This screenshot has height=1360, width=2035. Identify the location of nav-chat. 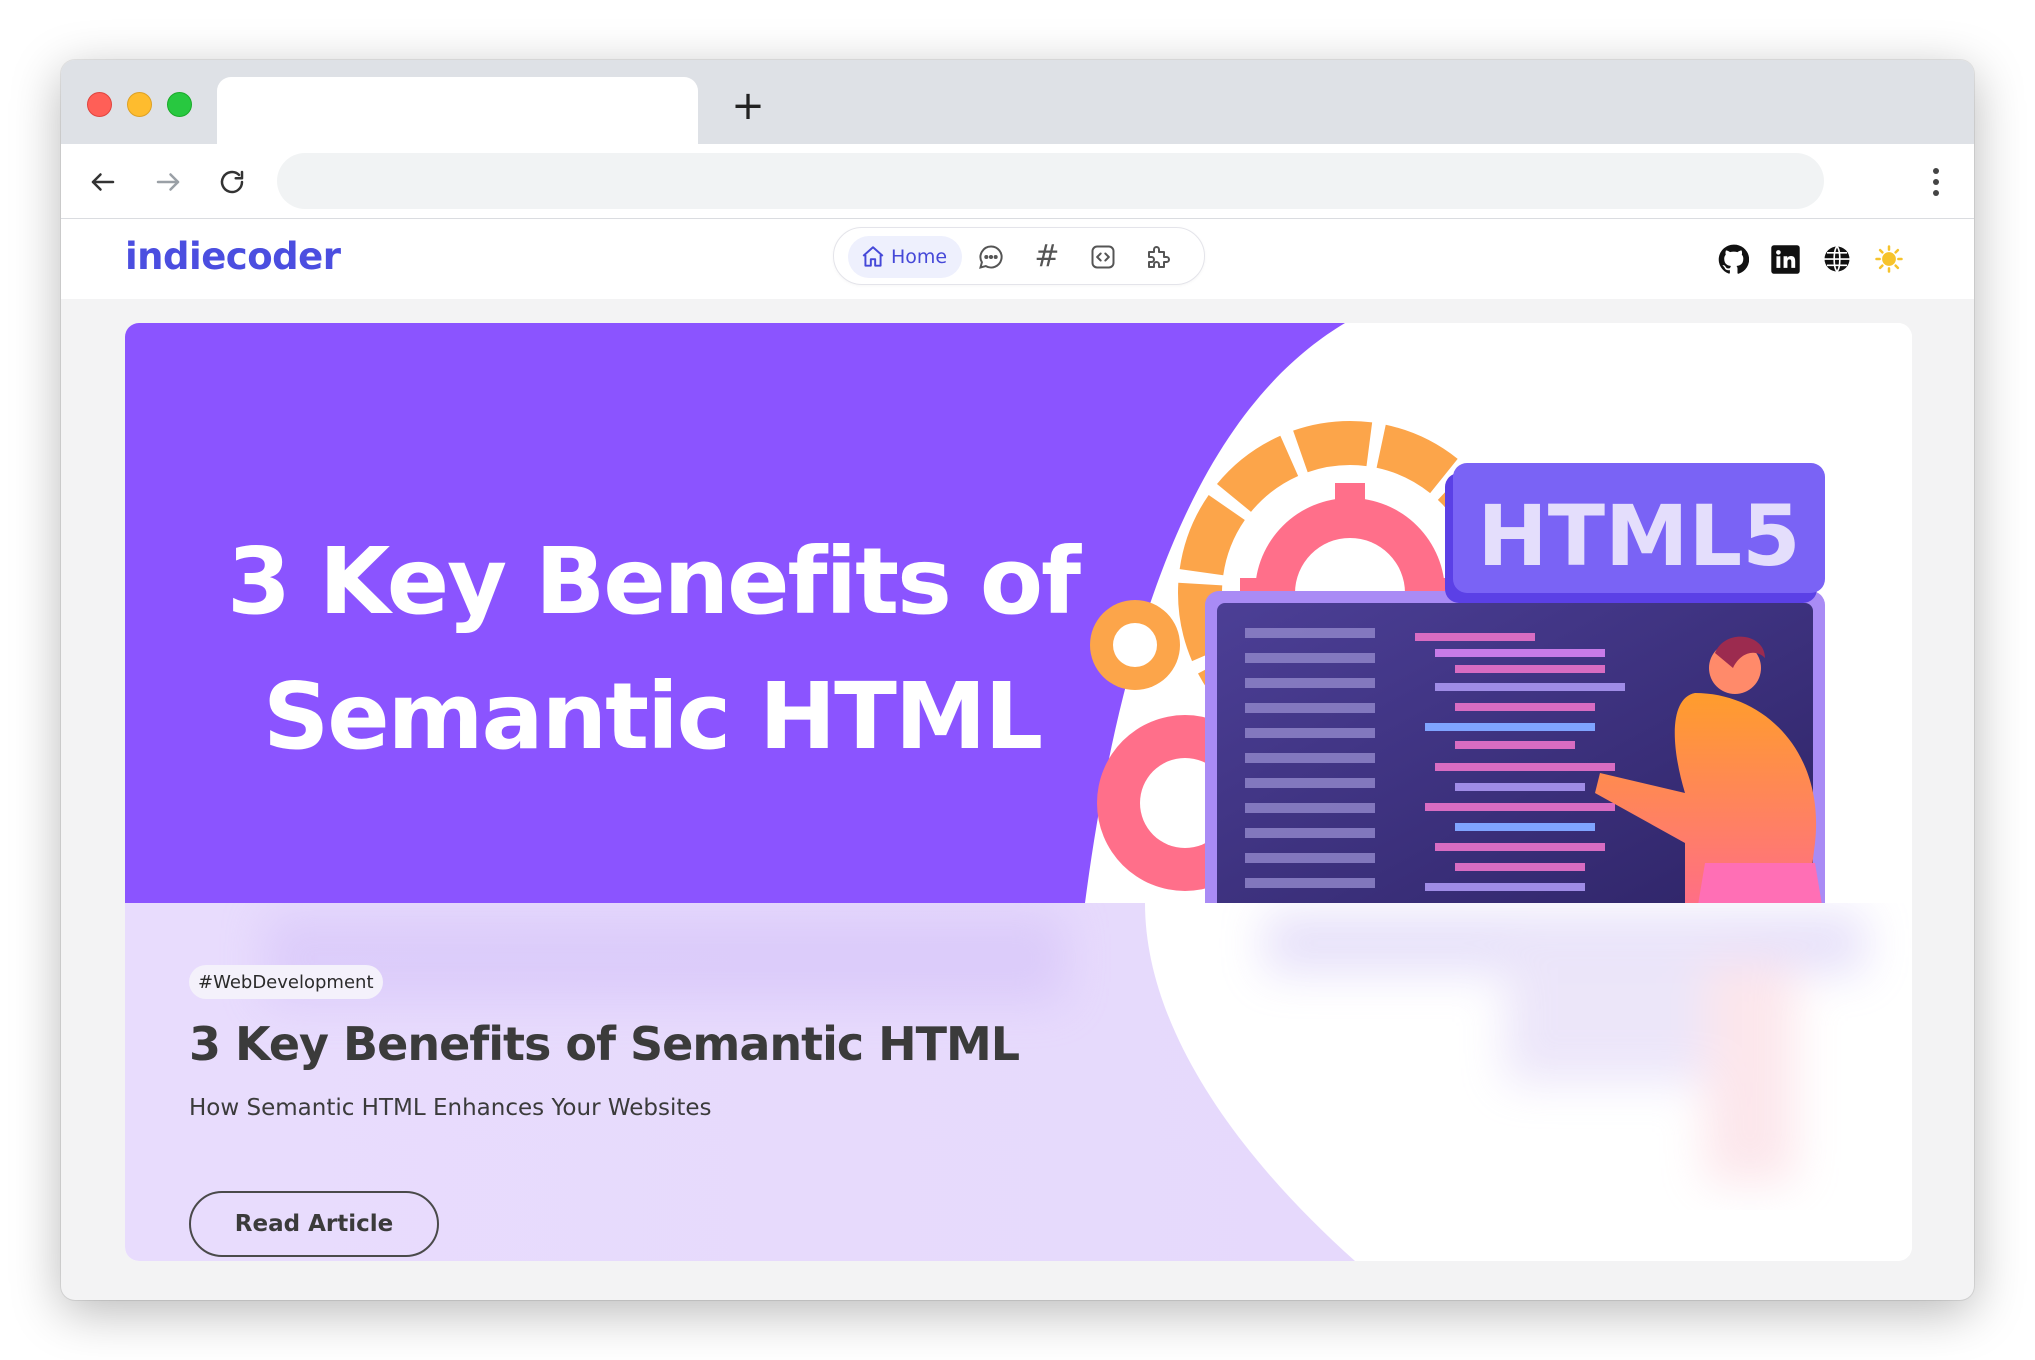
(991, 257).